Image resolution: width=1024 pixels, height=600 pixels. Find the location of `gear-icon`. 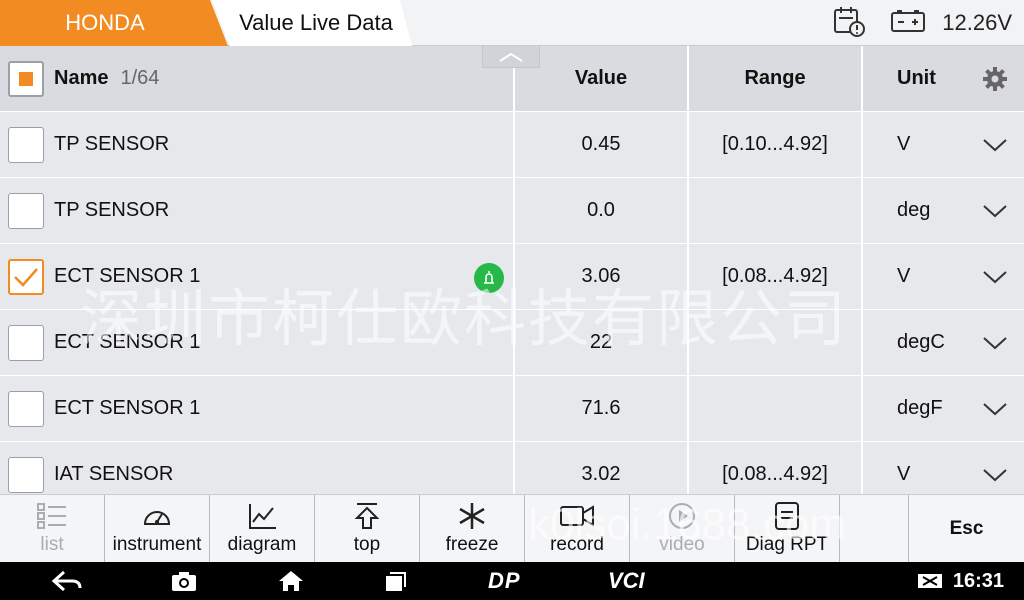

gear-icon is located at coordinates (995, 82).